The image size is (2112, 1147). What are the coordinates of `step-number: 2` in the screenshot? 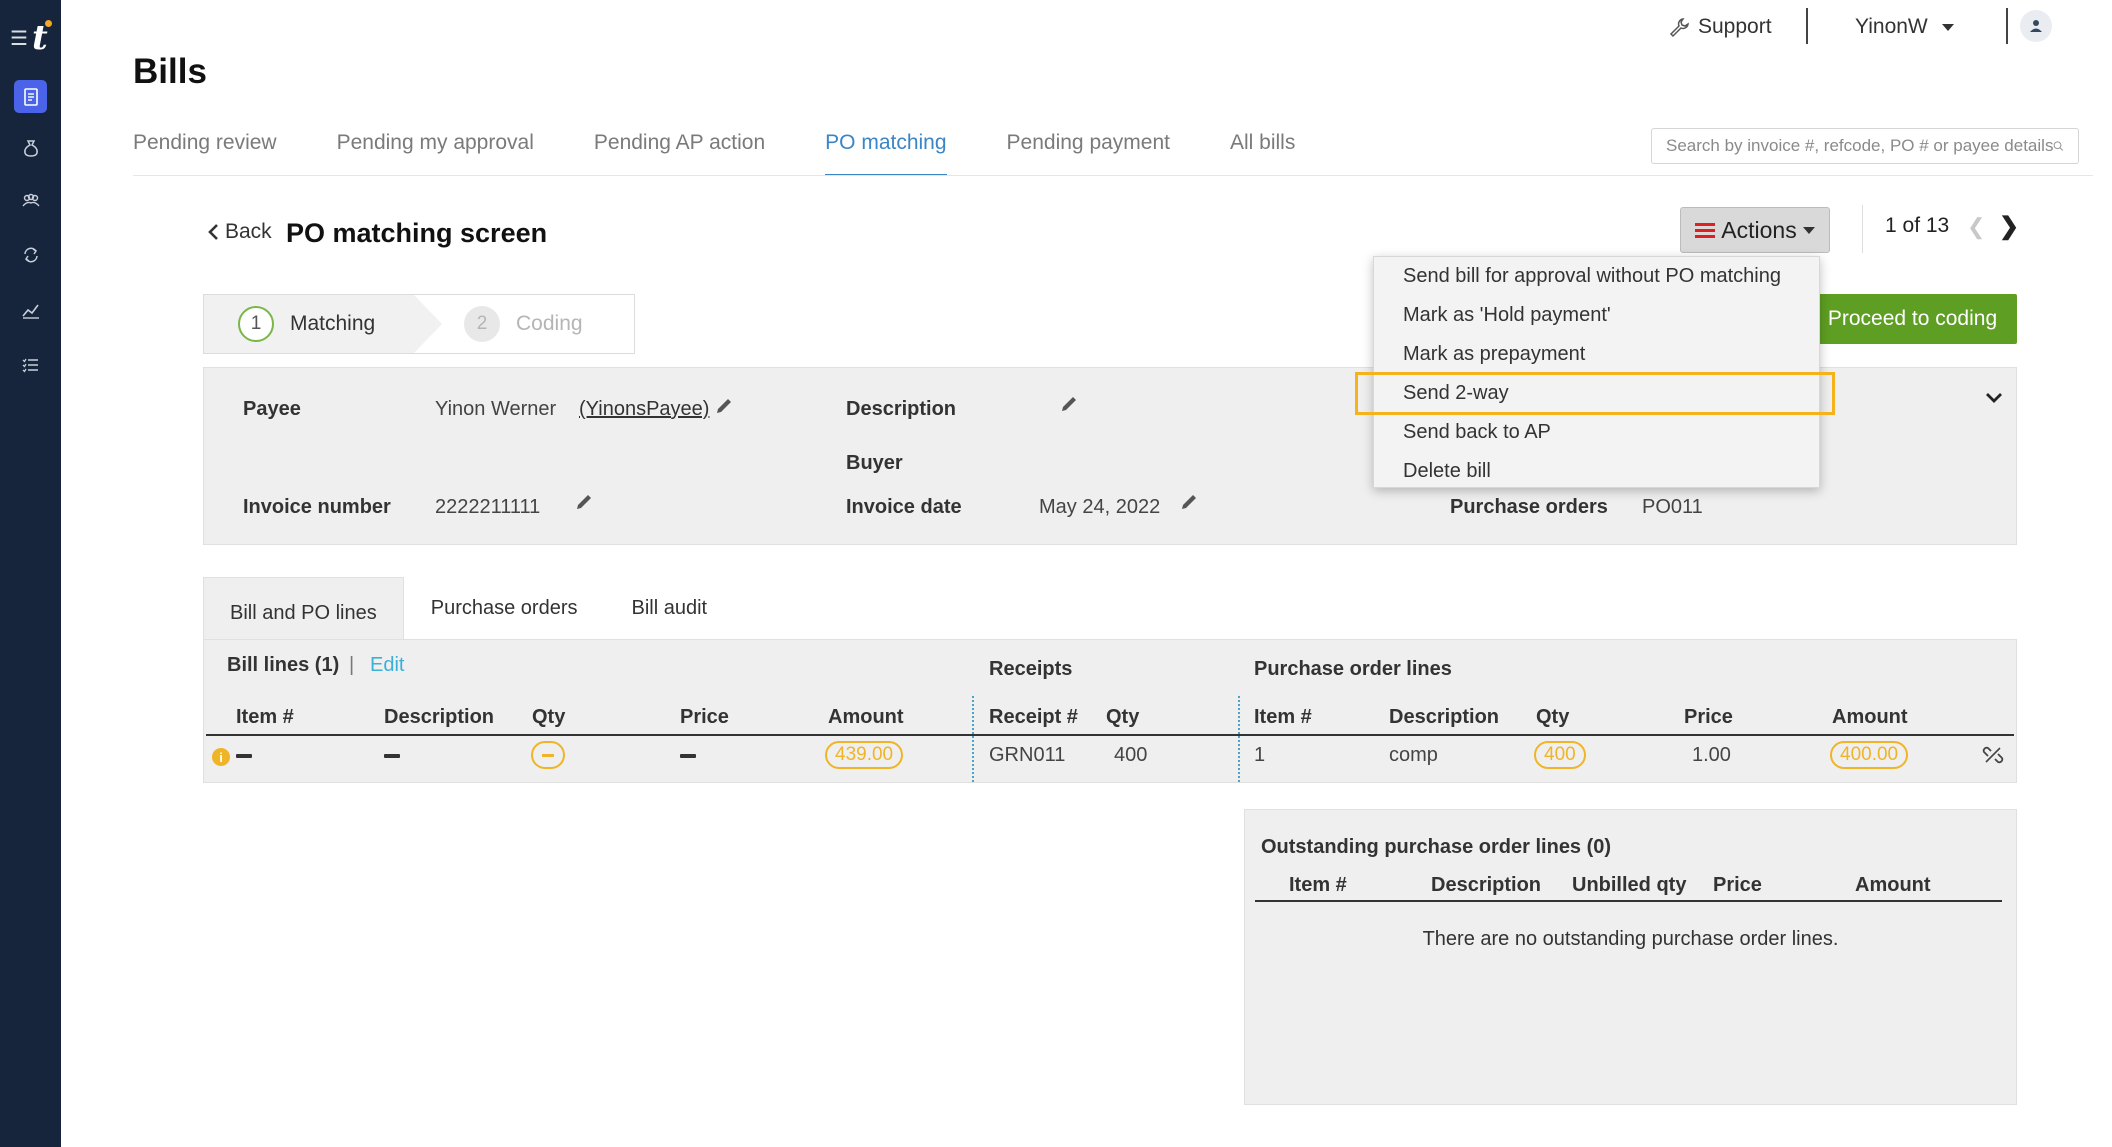 It's located at (482, 324).